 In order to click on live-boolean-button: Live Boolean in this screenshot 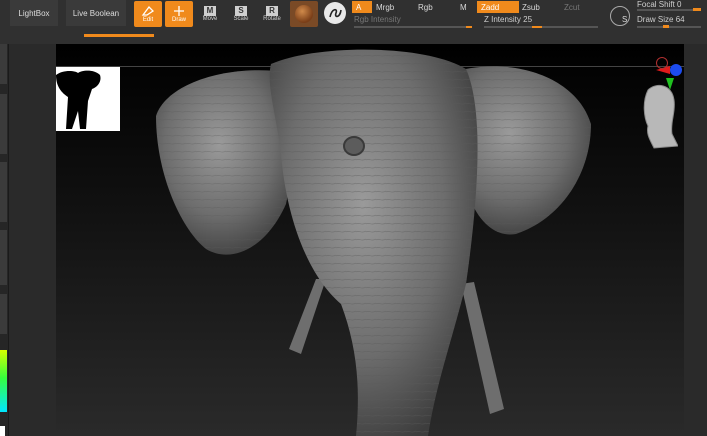, I will do `click(96, 13)`.